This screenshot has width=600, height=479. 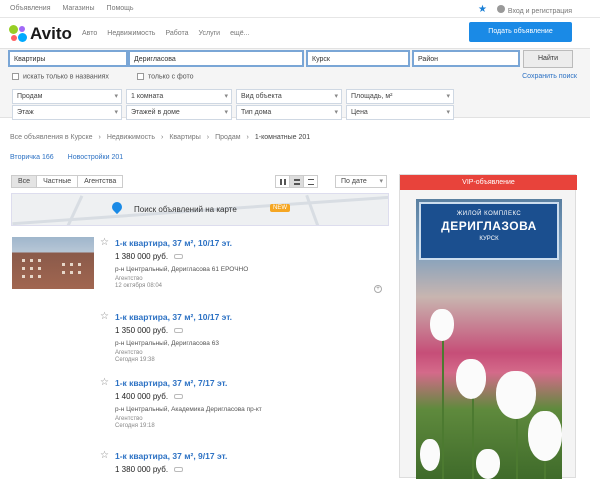 What do you see at coordinates (51, 137) in the screenshot?
I see `breadcrumb-item: Все объявления в Курске` at bounding box center [51, 137].